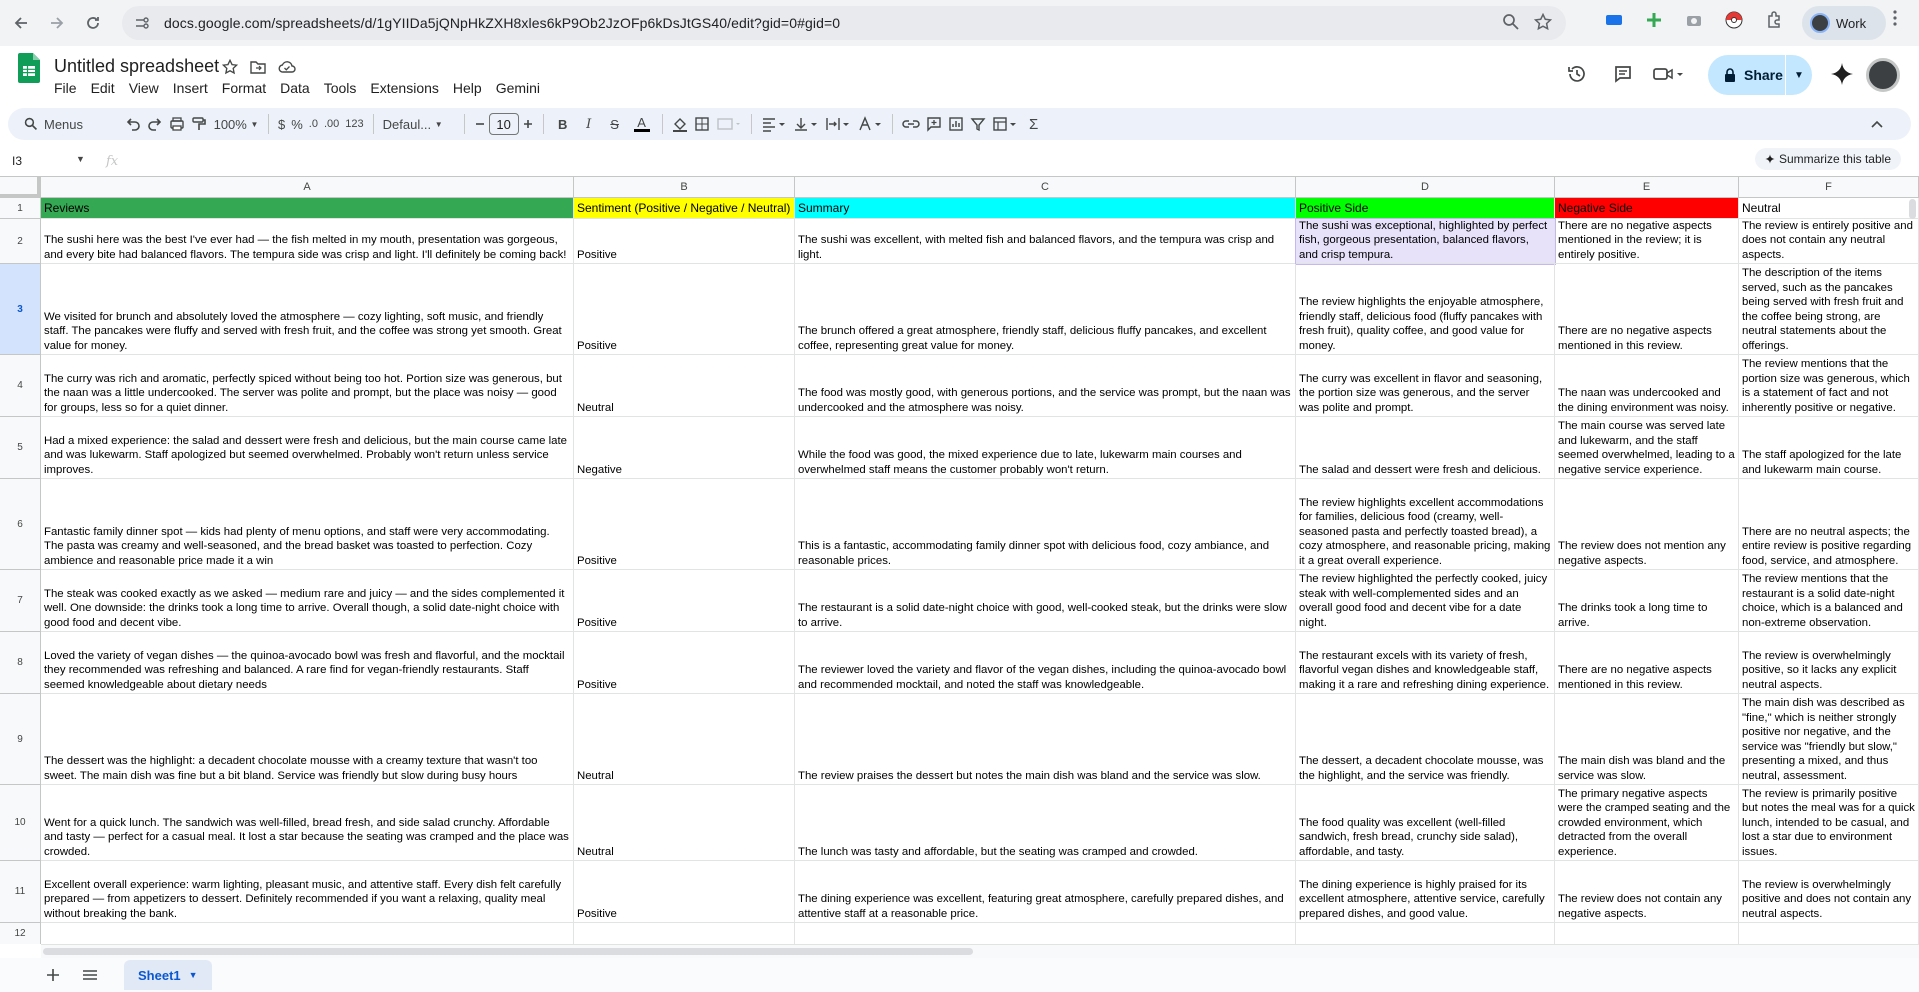 Image resolution: width=1919 pixels, height=992 pixels. I want to click on menu-insert: Insert, so click(193, 88).